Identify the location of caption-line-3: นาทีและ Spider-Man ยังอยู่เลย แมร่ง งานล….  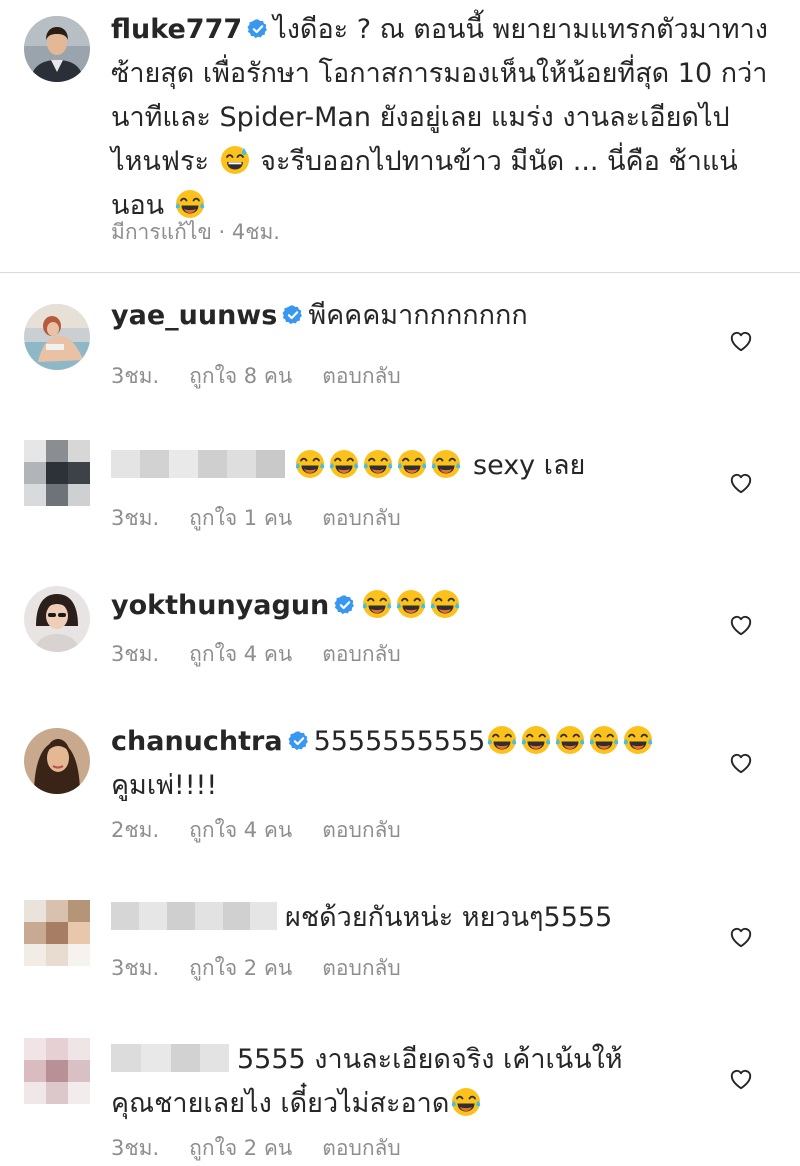
(420, 117).